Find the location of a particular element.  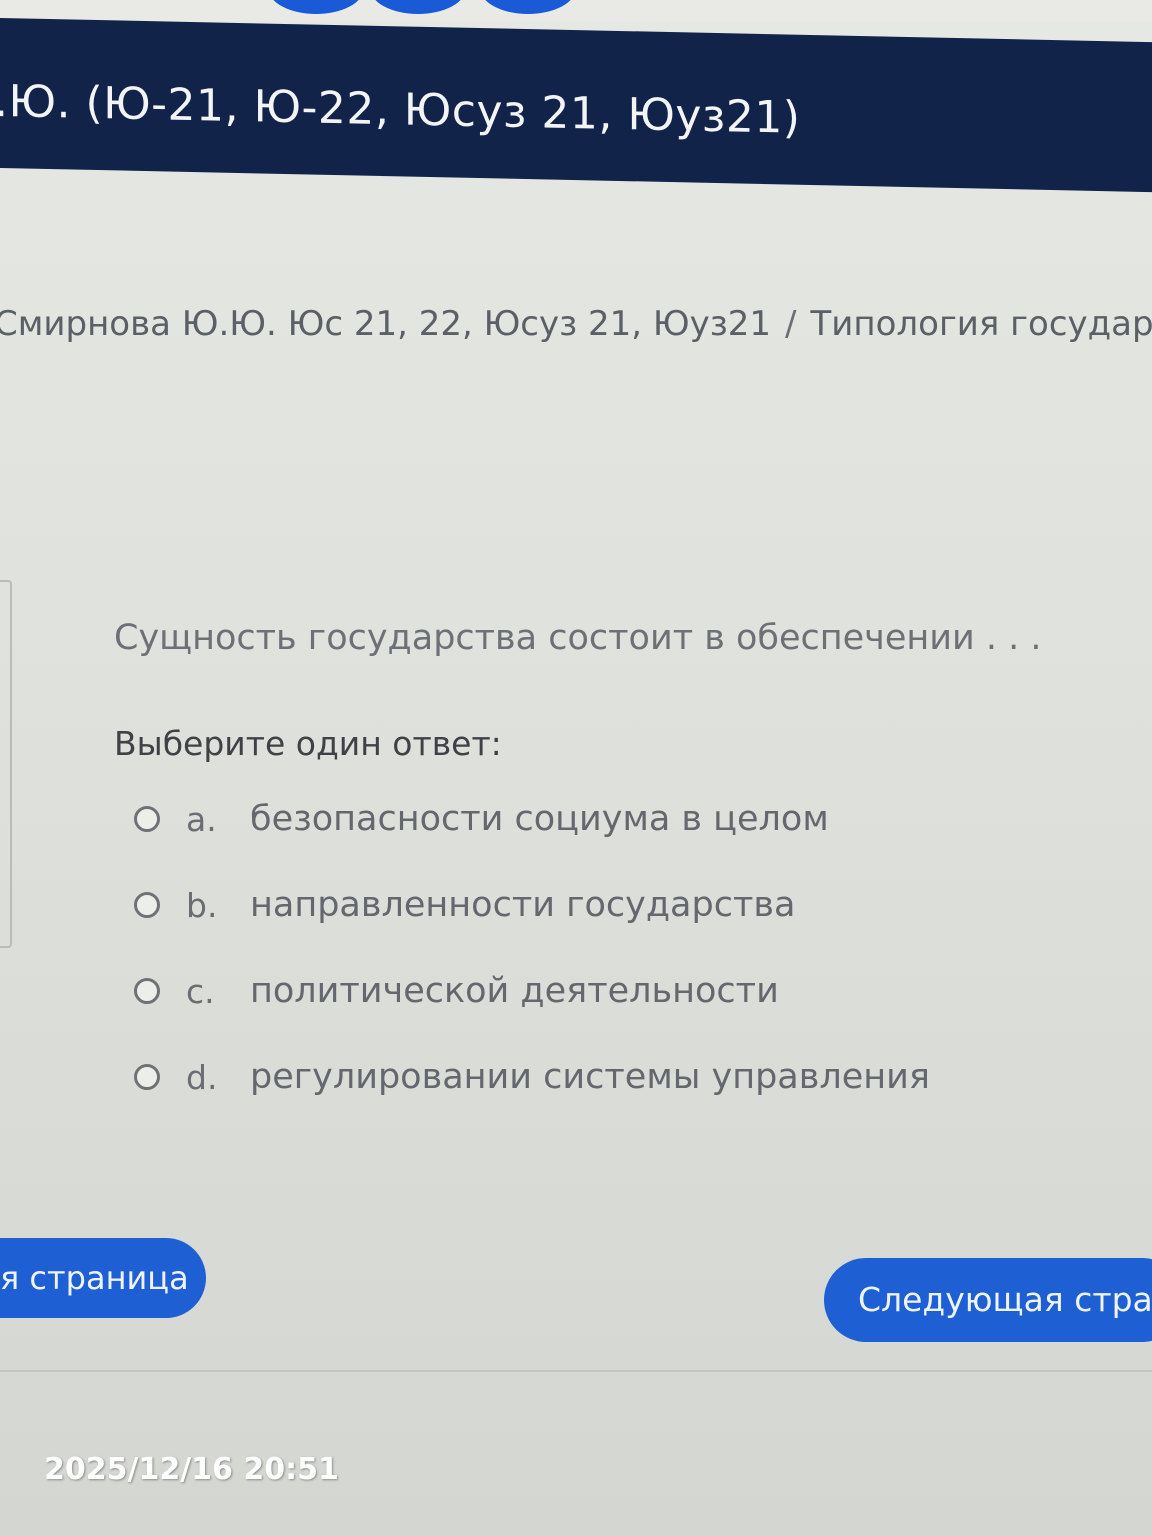

course-header: .Ю. (Ю-21, Ю-22, Юсуз 21, Юуз21) is located at coordinates (576, 105).